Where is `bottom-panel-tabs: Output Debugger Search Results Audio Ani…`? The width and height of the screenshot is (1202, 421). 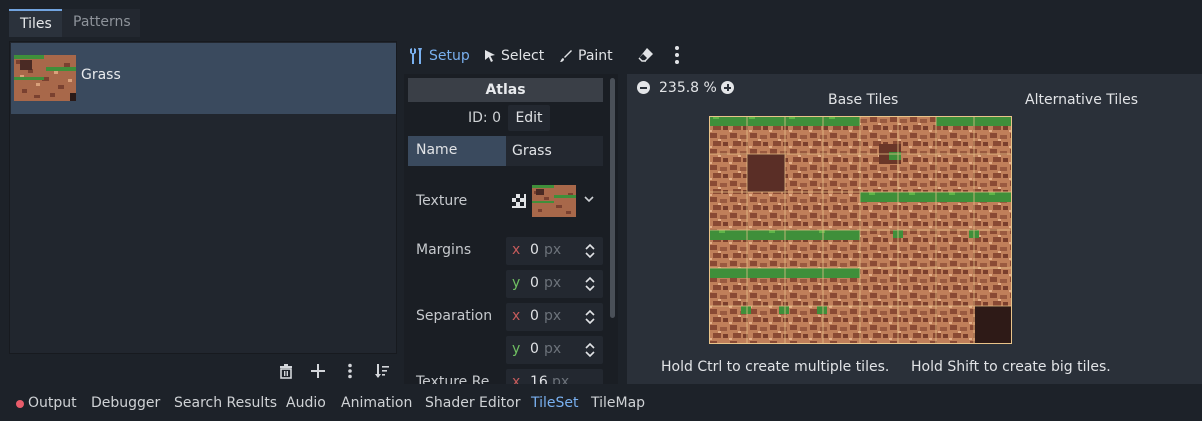
bottom-panel-tabs: Output Debugger Search Results Audio Ani… is located at coordinates (601, 402).